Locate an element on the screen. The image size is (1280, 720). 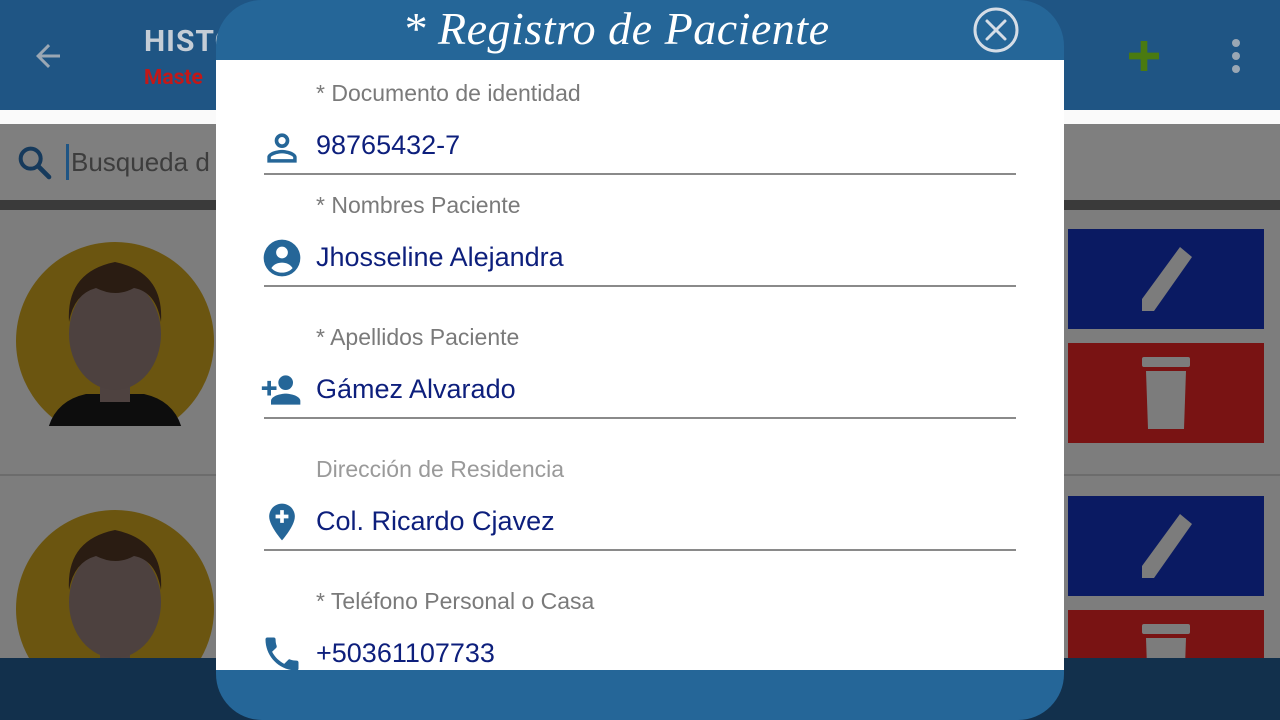
close-circle-icon is located at coordinates (996, 30).